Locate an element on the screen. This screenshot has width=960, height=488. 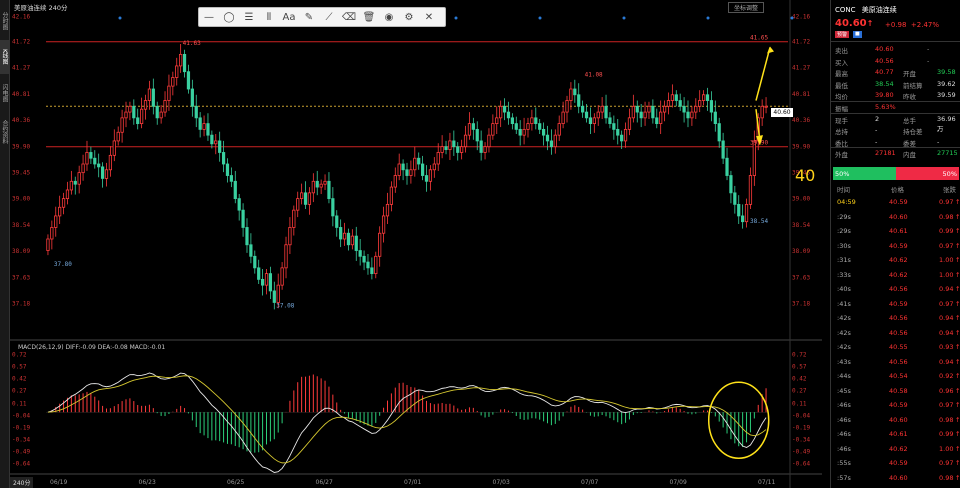
trade-row: :41s 40.59 0.97 ↑ is located at coordinates (897, 304).